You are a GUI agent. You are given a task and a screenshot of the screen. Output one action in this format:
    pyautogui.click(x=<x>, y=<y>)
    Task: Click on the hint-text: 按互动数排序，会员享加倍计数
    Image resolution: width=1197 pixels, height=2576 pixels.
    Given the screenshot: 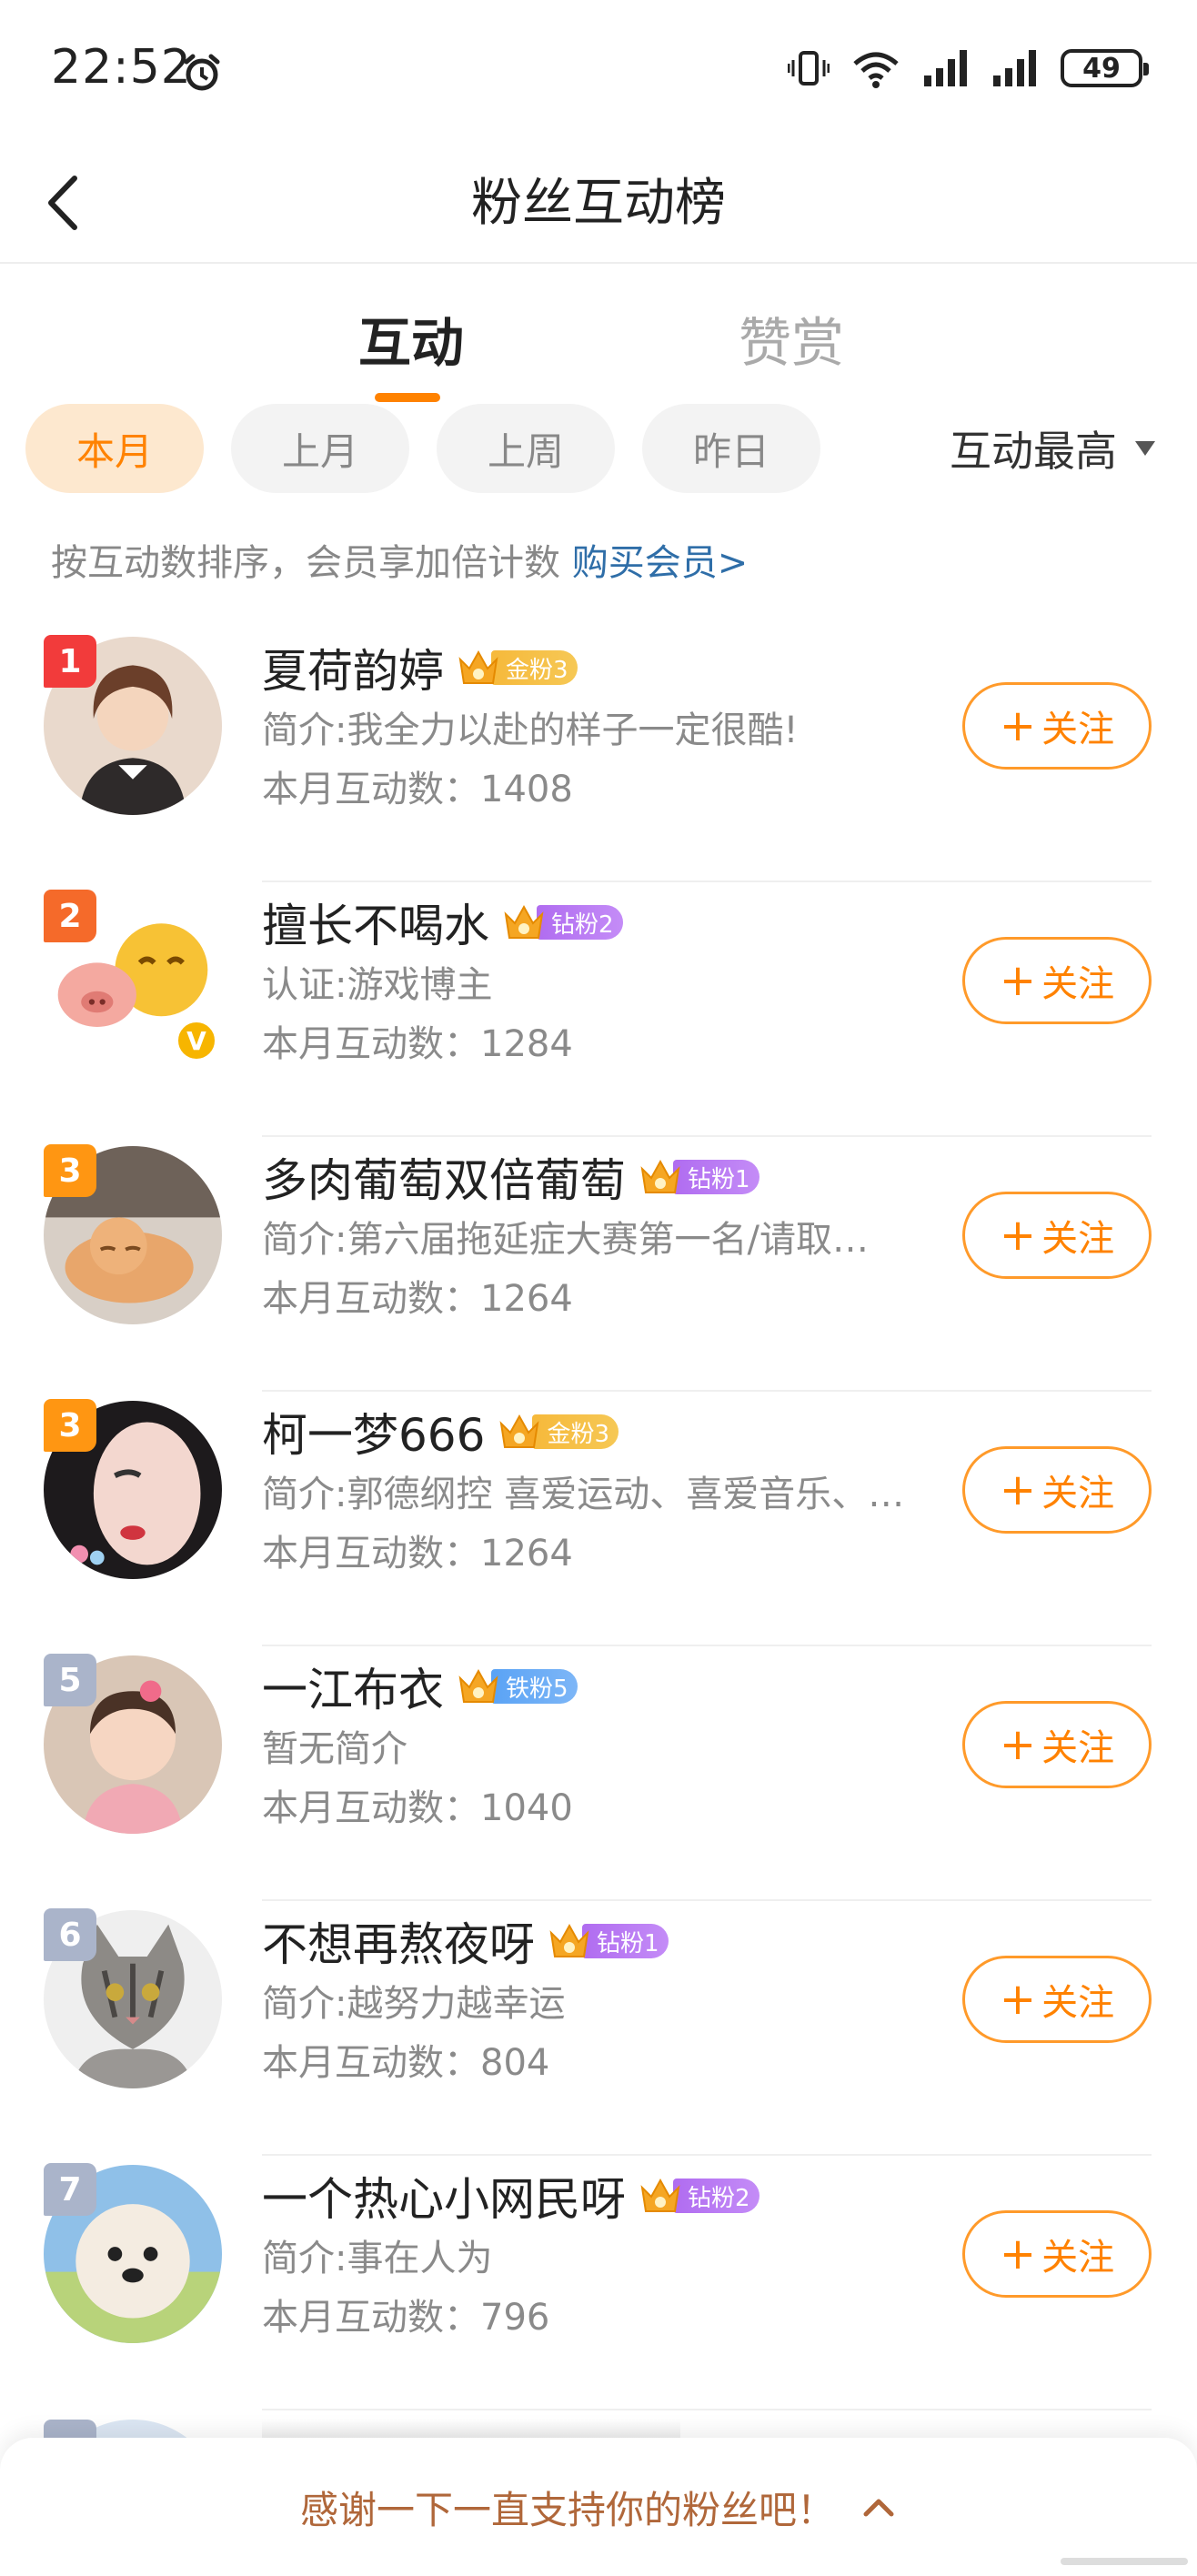 What is the action you would take?
    pyautogui.click(x=311, y=563)
    